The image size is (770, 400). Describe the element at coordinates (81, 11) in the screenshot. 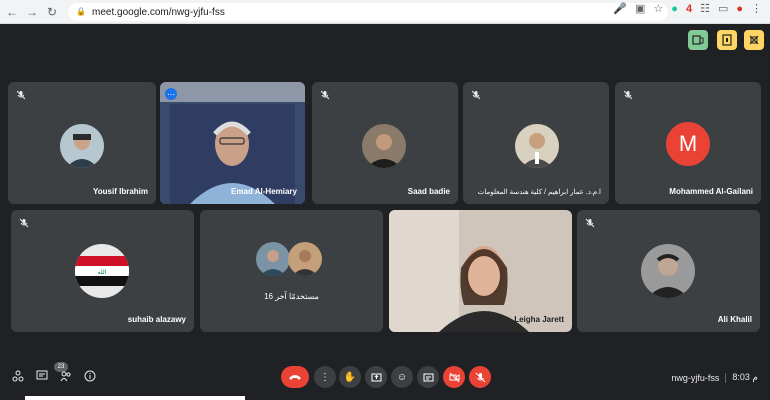

I see `lock-icon: 🔒` at that location.